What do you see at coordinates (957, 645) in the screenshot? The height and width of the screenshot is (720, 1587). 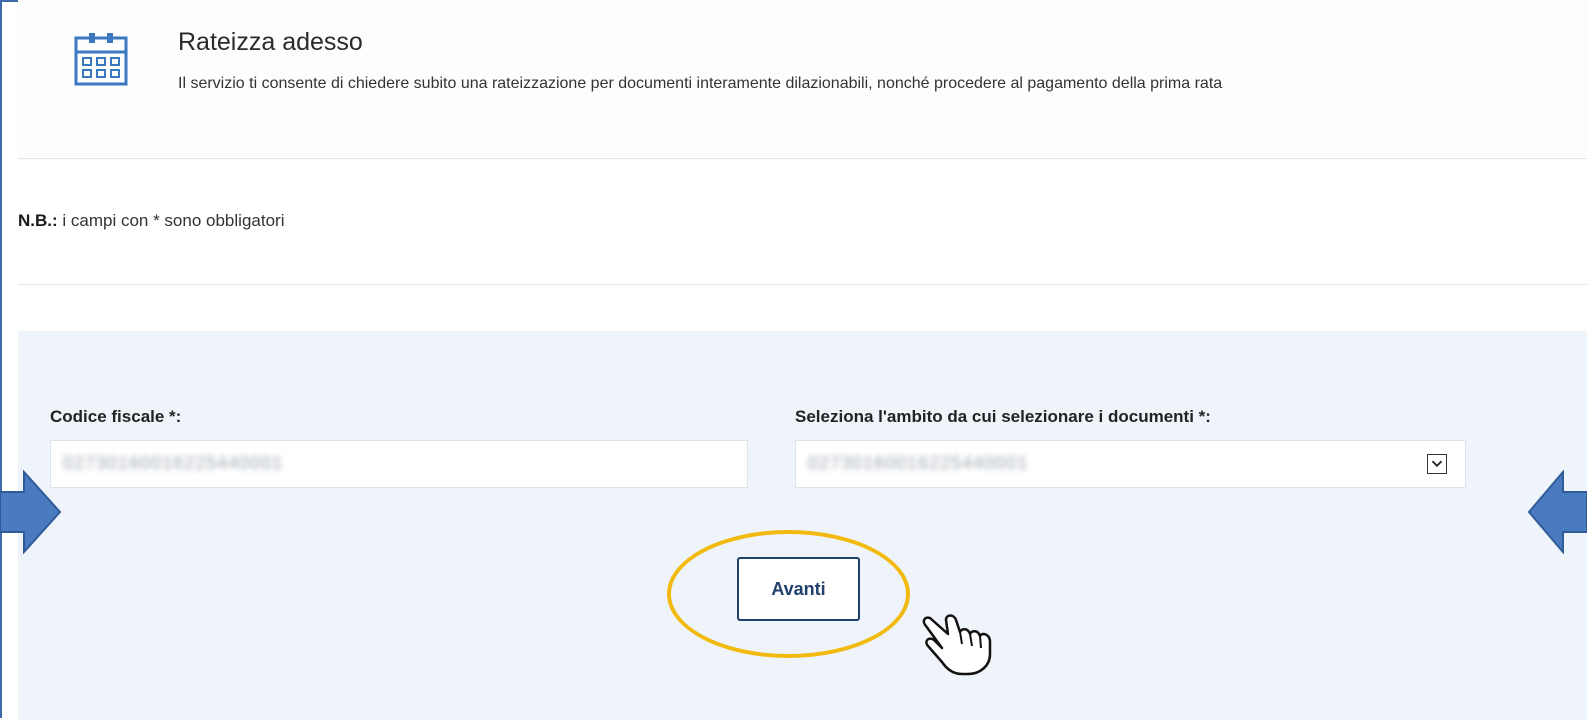 I see `pointing-hand-icon` at bounding box center [957, 645].